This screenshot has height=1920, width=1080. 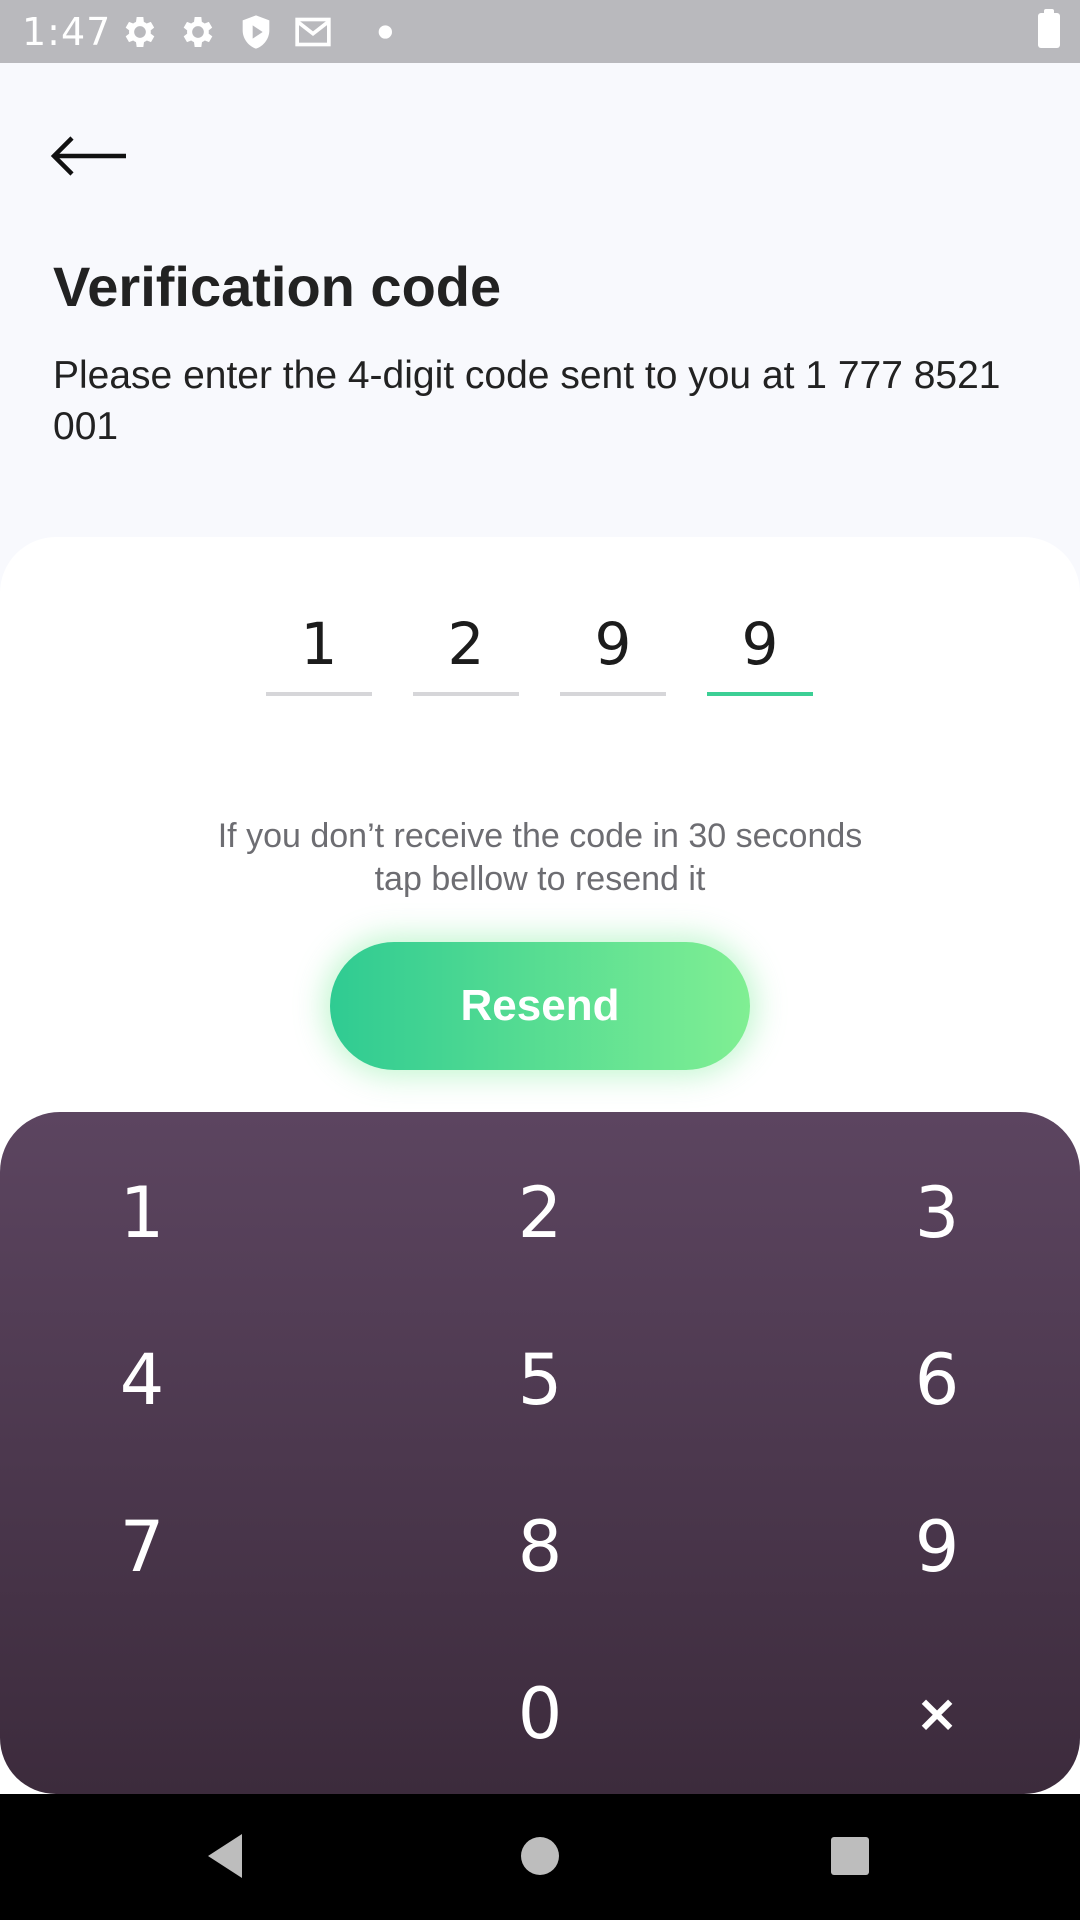 I want to click on key-4: 4, so click(x=142, y=1380).